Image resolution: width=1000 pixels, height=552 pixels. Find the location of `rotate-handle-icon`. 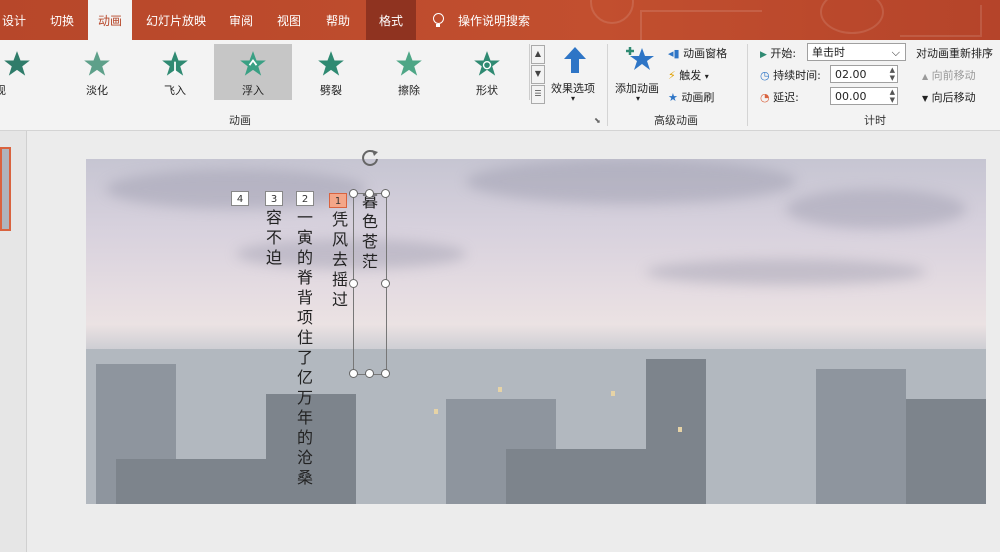

rotate-handle-icon is located at coordinates (370, 158).